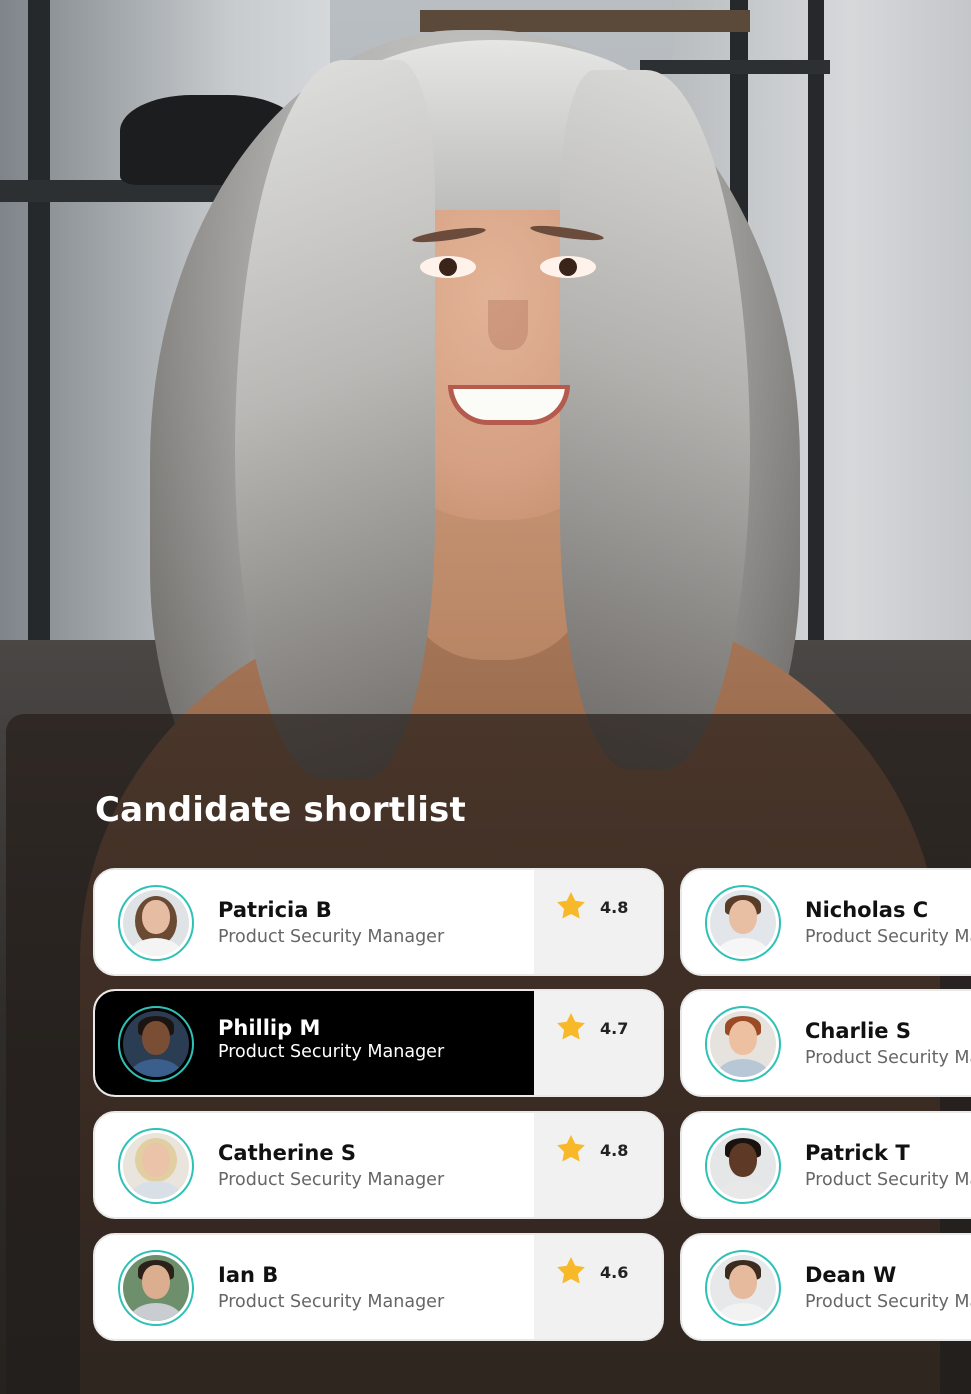 The width and height of the screenshot is (971, 1394). I want to click on candidate-name: Charlie S, so click(858, 1031).